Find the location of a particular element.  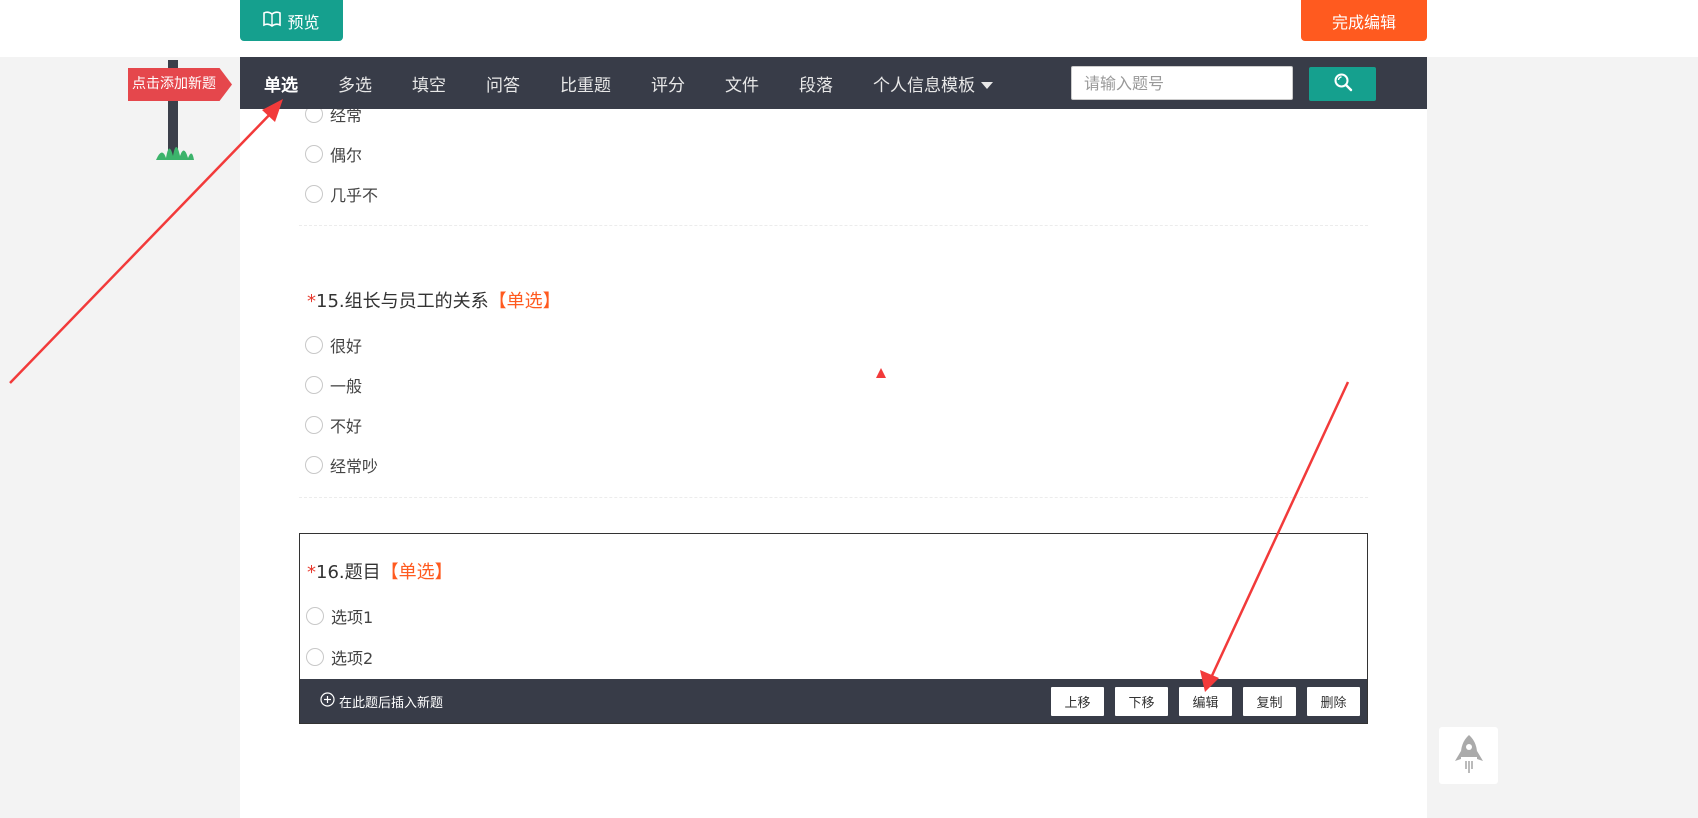

move-down-button: 下移 is located at coordinates (1141, 701).